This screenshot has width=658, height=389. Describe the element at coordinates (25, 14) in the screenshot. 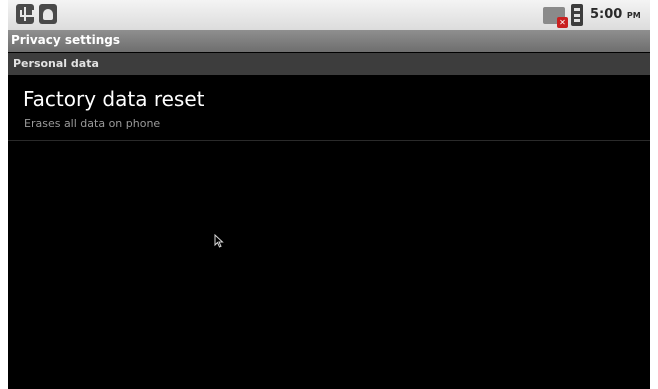

I see `usb-icon` at that location.